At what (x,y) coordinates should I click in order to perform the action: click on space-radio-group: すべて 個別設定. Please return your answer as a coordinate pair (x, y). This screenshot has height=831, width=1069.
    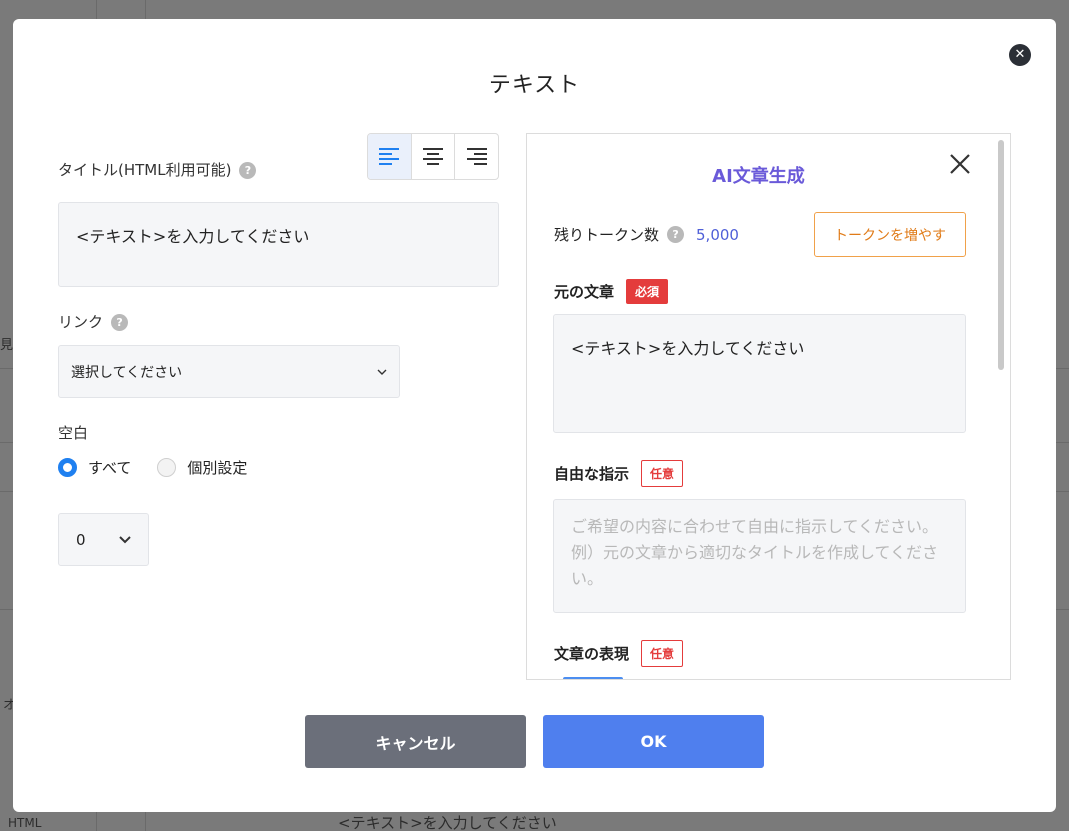
    Looking at the image, I should click on (165, 467).